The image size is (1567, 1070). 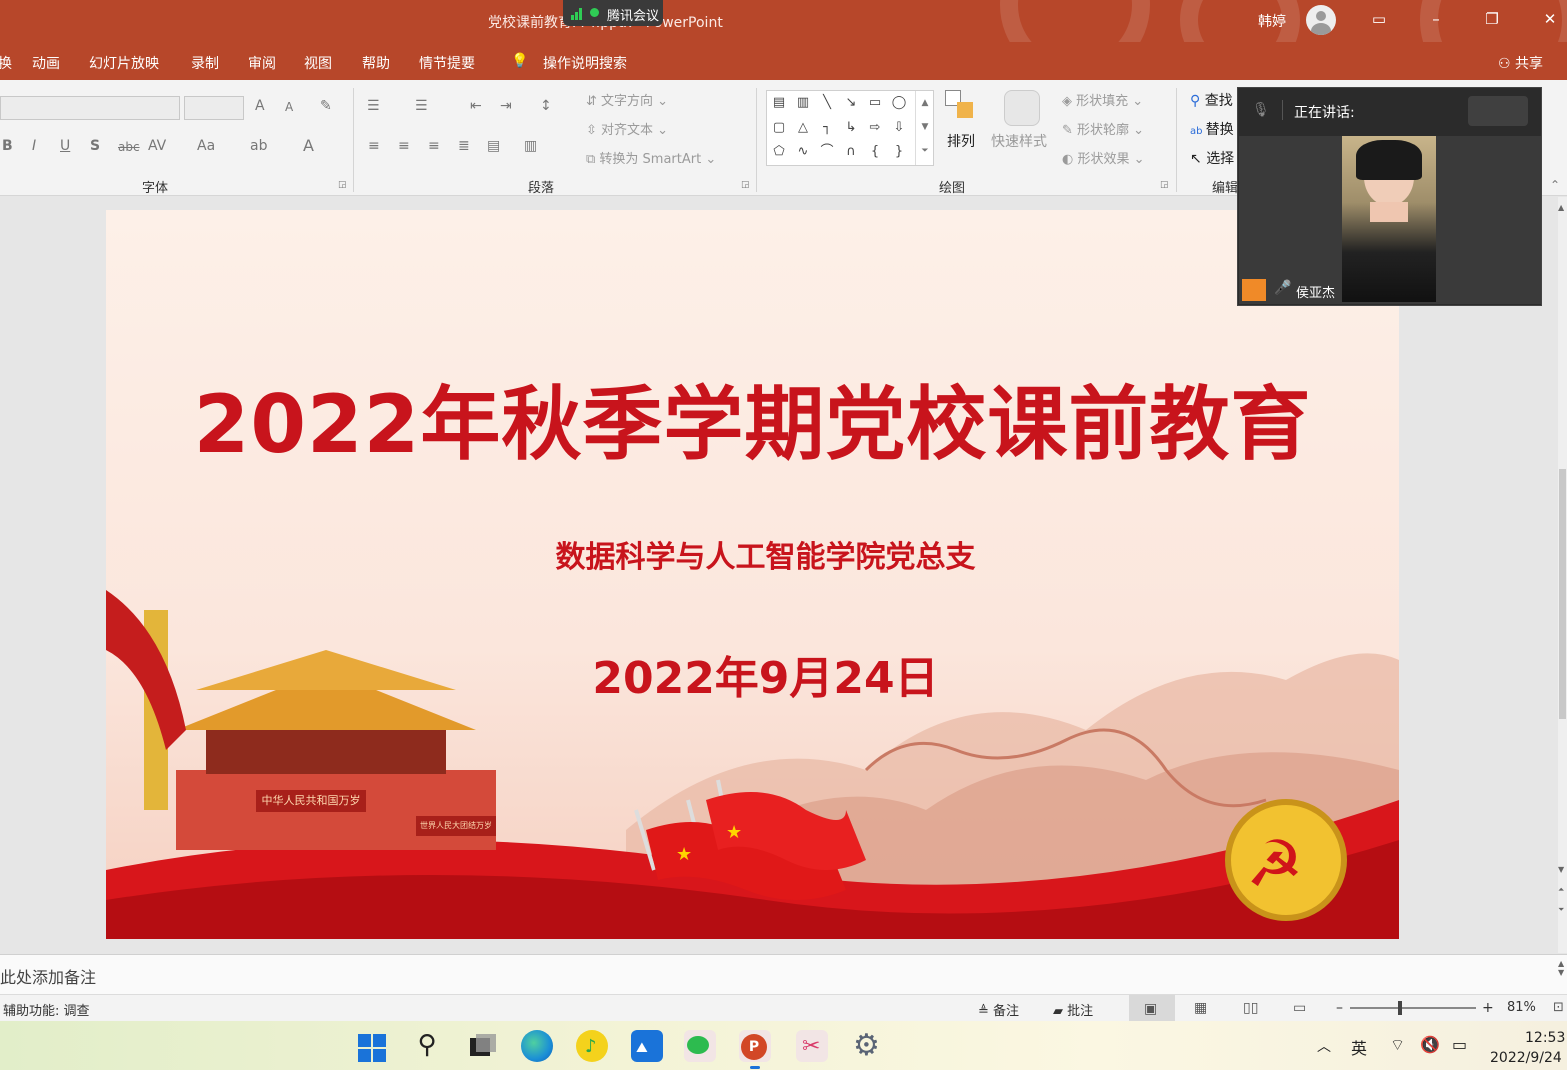 I want to click on freeform-shape-icon: ⬠, so click(x=779, y=152).